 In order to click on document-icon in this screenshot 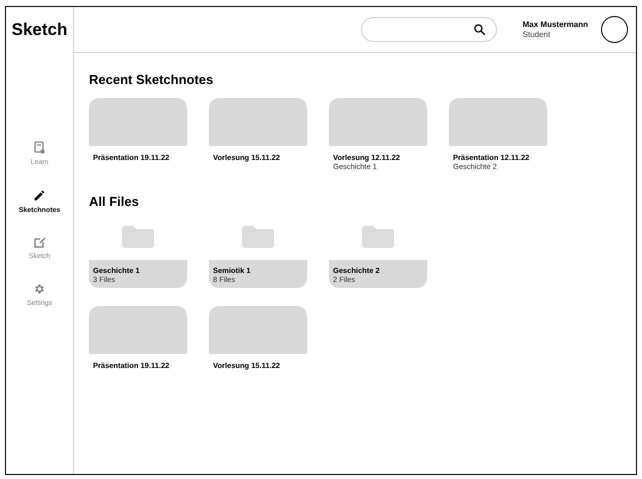, I will do `click(39, 147)`.